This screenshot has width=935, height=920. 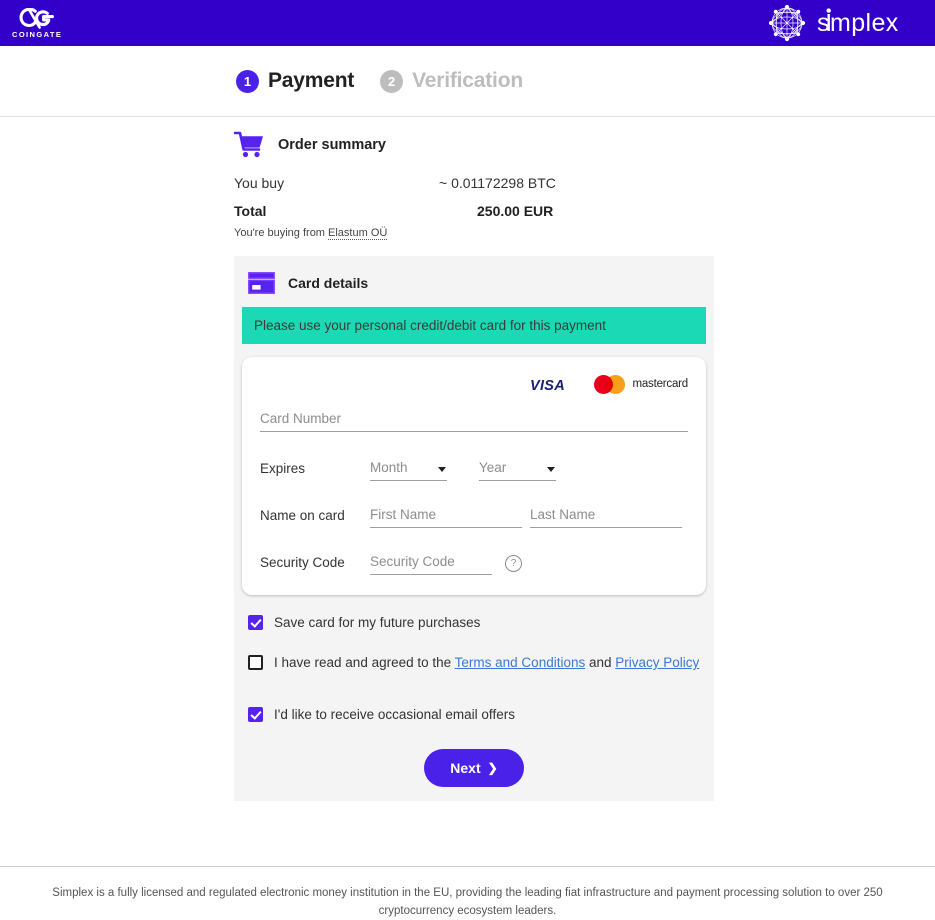 What do you see at coordinates (311, 80) in the screenshot?
I see `step-payment-label: Payment` at bounding box center [311, 80].